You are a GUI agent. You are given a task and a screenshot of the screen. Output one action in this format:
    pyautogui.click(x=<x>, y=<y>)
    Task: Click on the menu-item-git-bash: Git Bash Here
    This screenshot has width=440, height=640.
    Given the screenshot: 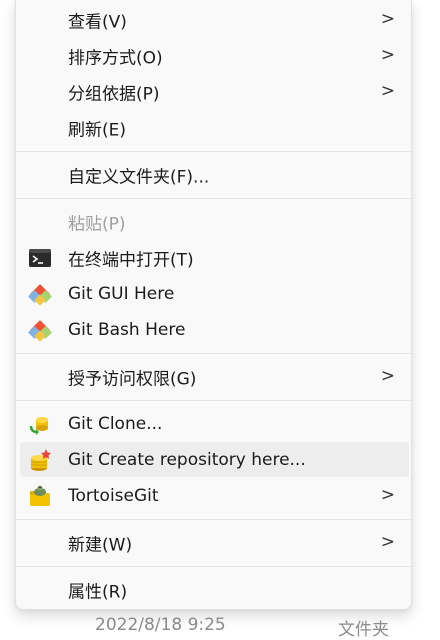 What is the action you would take?
    pyautogui.click(x=214, y=329)
    